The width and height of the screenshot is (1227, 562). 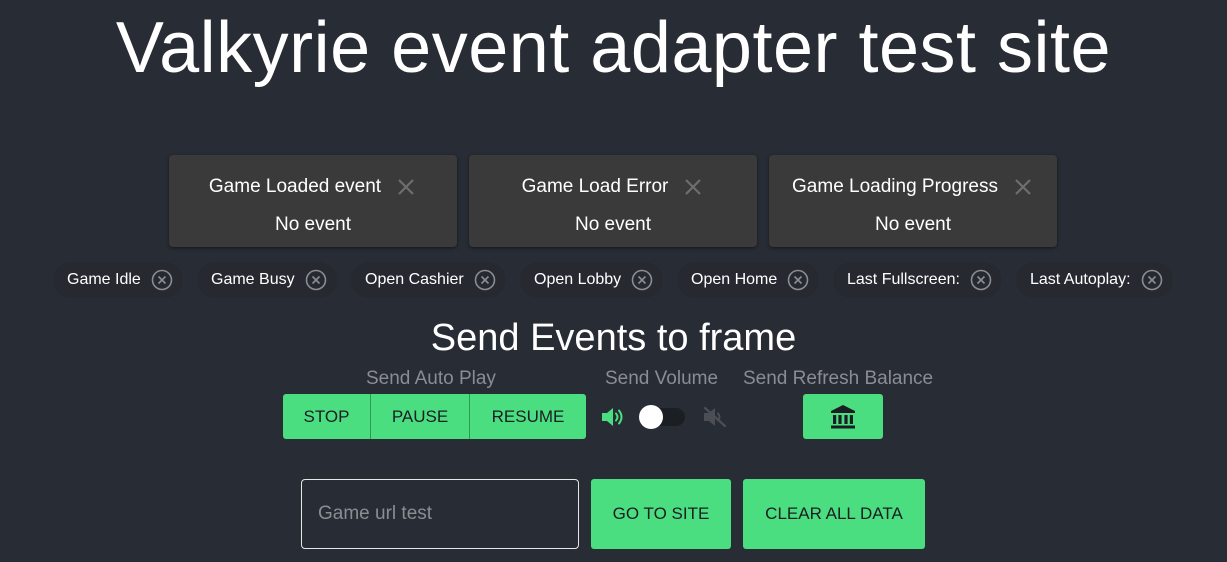 What do you see at coordinates (414, 279) in the screenshot?
I see `chip-label: Open Cashier` at bounding box center [414, 279].